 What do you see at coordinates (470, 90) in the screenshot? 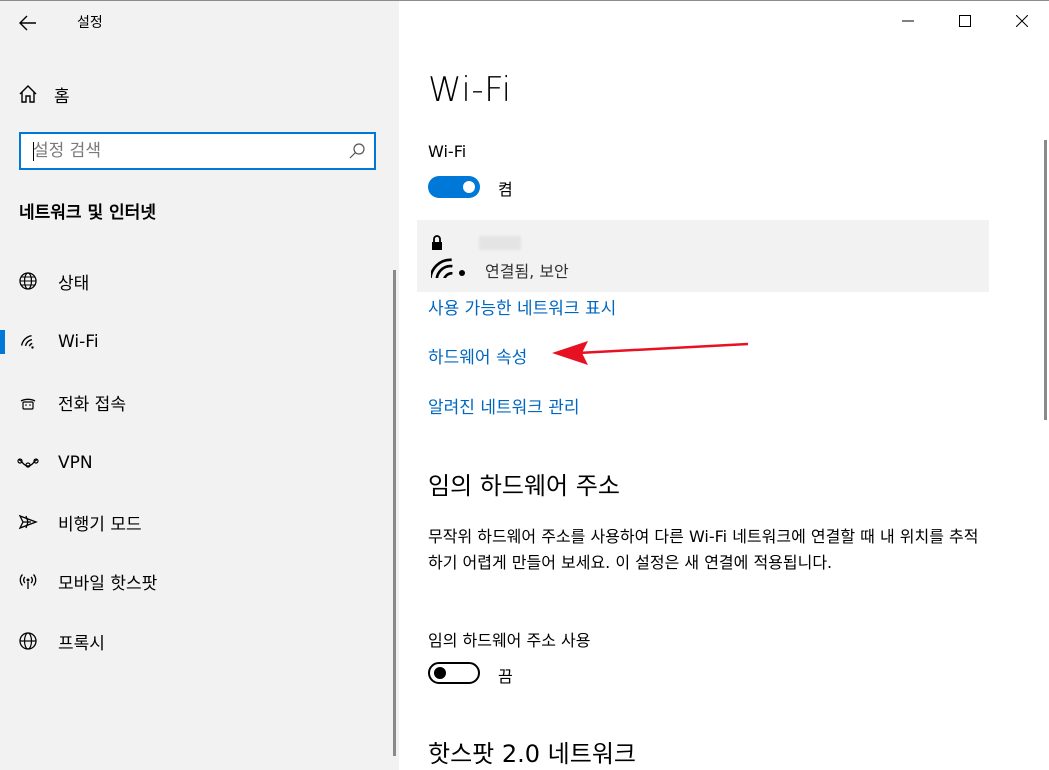
I see `page-title: Wi-Fi` at bounding box center [470, 90].